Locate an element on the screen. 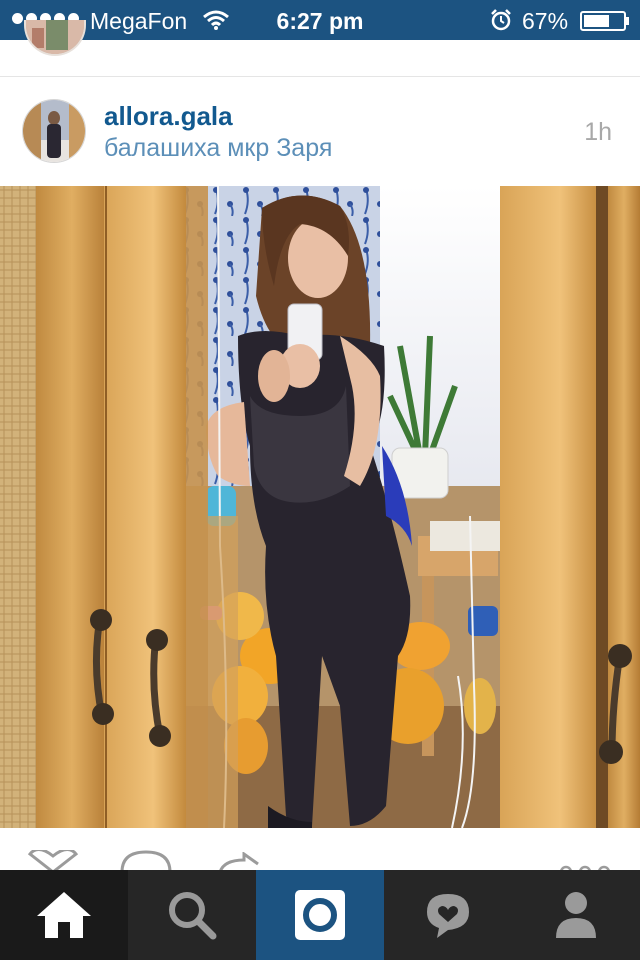 This screenshot has width=640, height=960. share-icon is located at coordinates (239, 862).